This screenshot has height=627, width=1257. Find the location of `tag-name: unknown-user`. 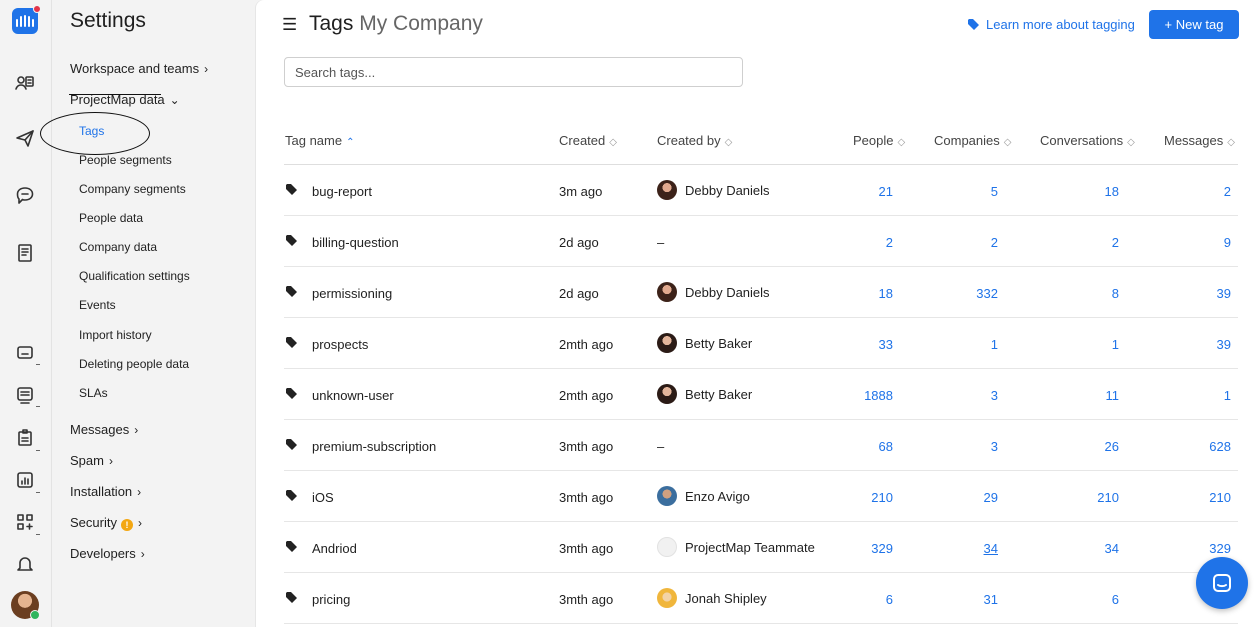

tag-name: unknown-user is located at coordinates (353, 395).